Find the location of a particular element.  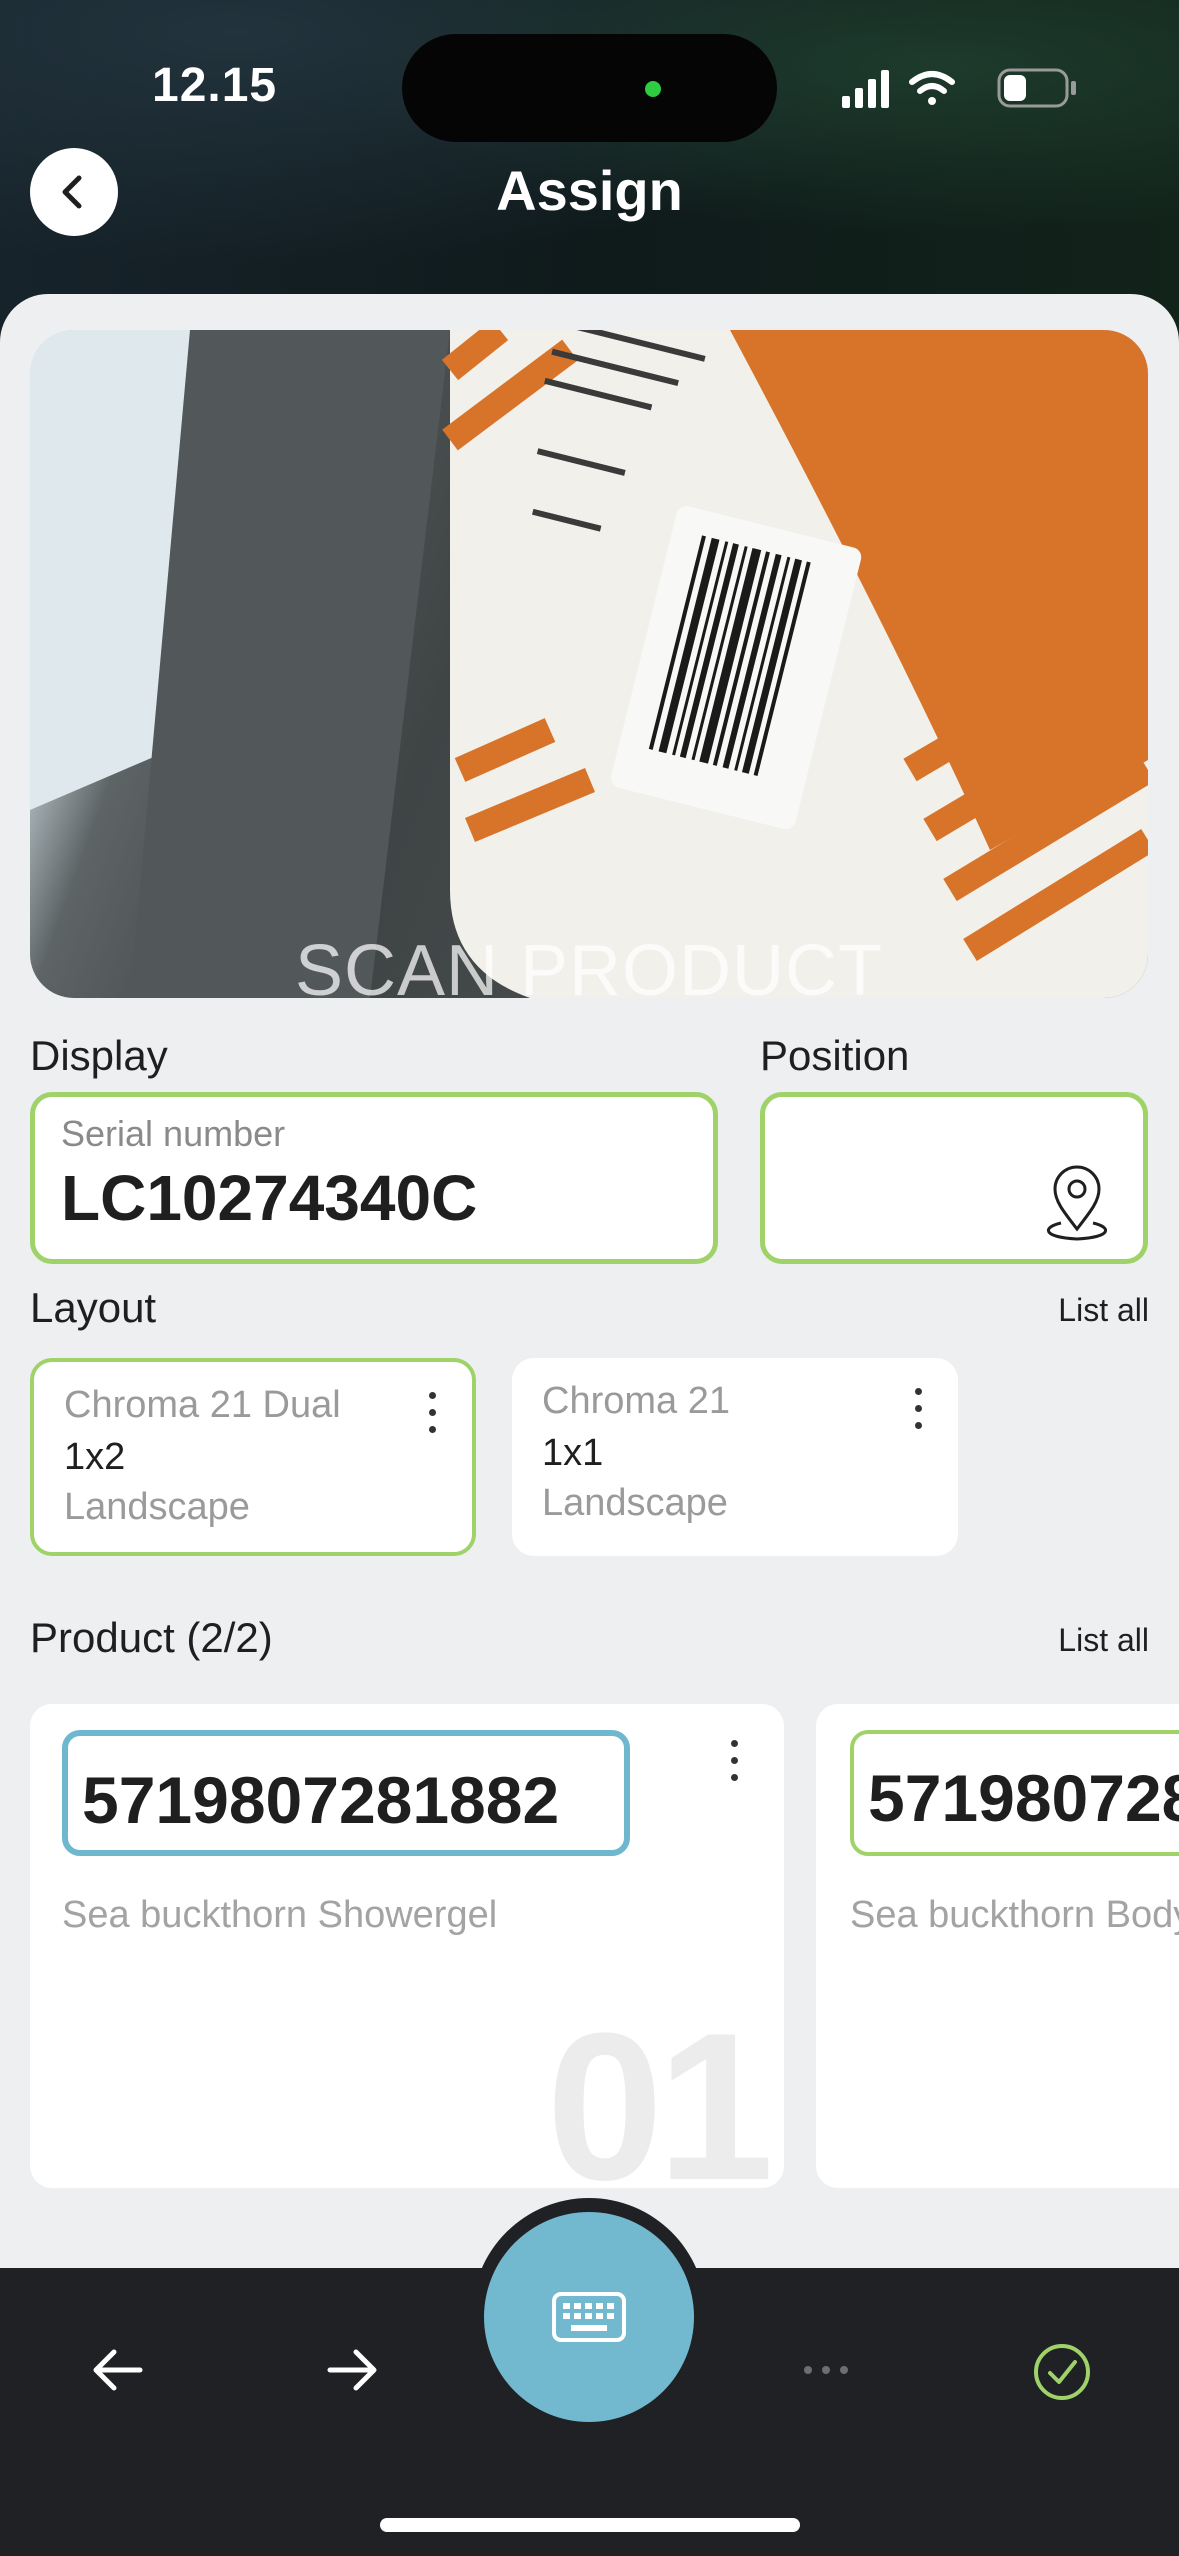

keyboard-button is located at coordinates (589, 2317).